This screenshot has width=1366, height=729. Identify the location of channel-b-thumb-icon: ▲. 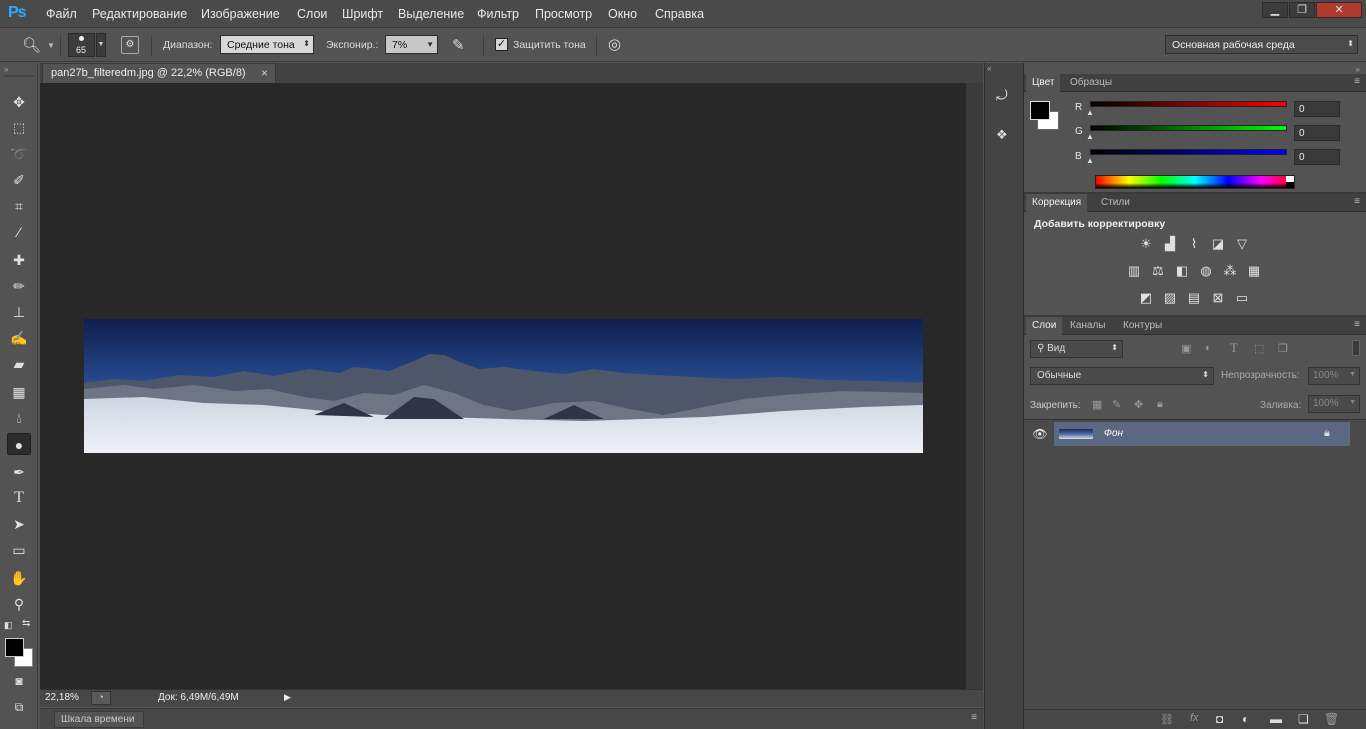
(1090, 160).